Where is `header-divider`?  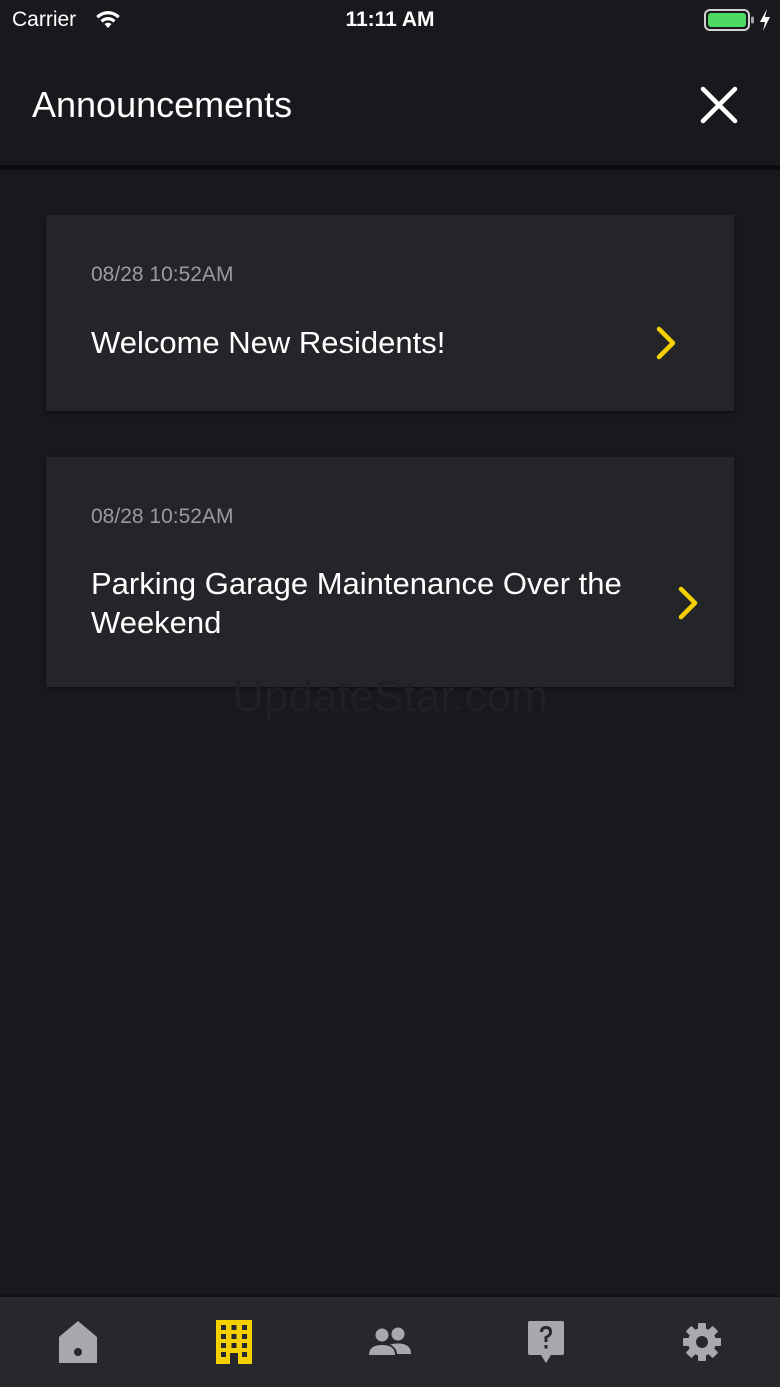
header-divider is located at coordinates (390, 167).